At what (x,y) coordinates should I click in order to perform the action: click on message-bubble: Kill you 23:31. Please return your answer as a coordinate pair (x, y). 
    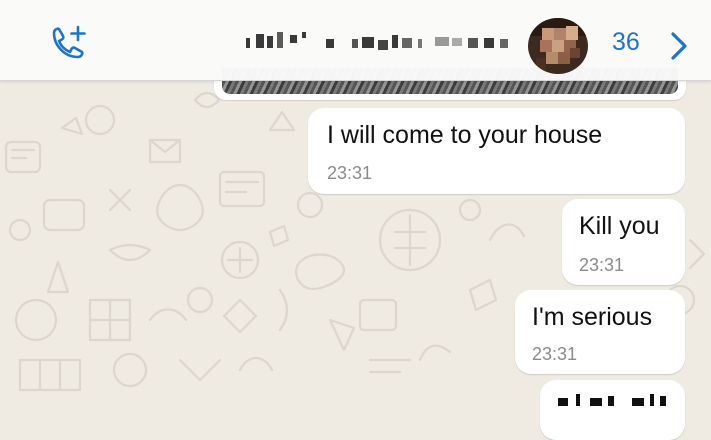
    Looking at the image, I should click on (623, 242).